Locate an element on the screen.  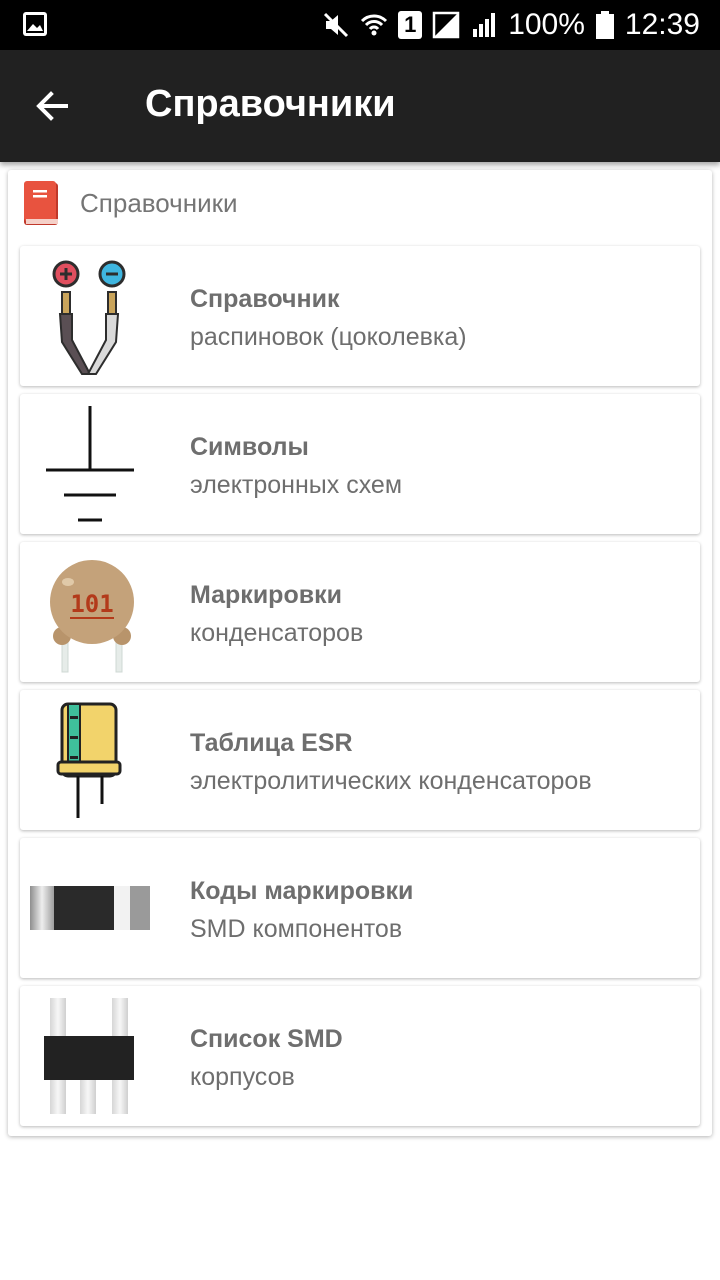
capacitor-code-label: 101 is located at coordinates (91, 604).